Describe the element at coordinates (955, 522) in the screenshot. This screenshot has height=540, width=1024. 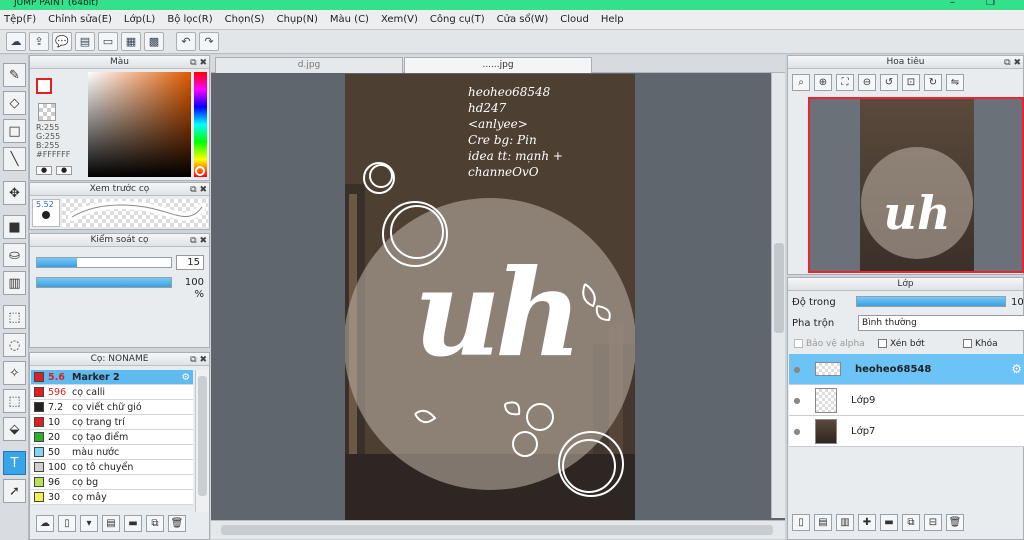
I see `layer-delete-icon: 🗑` at that location.